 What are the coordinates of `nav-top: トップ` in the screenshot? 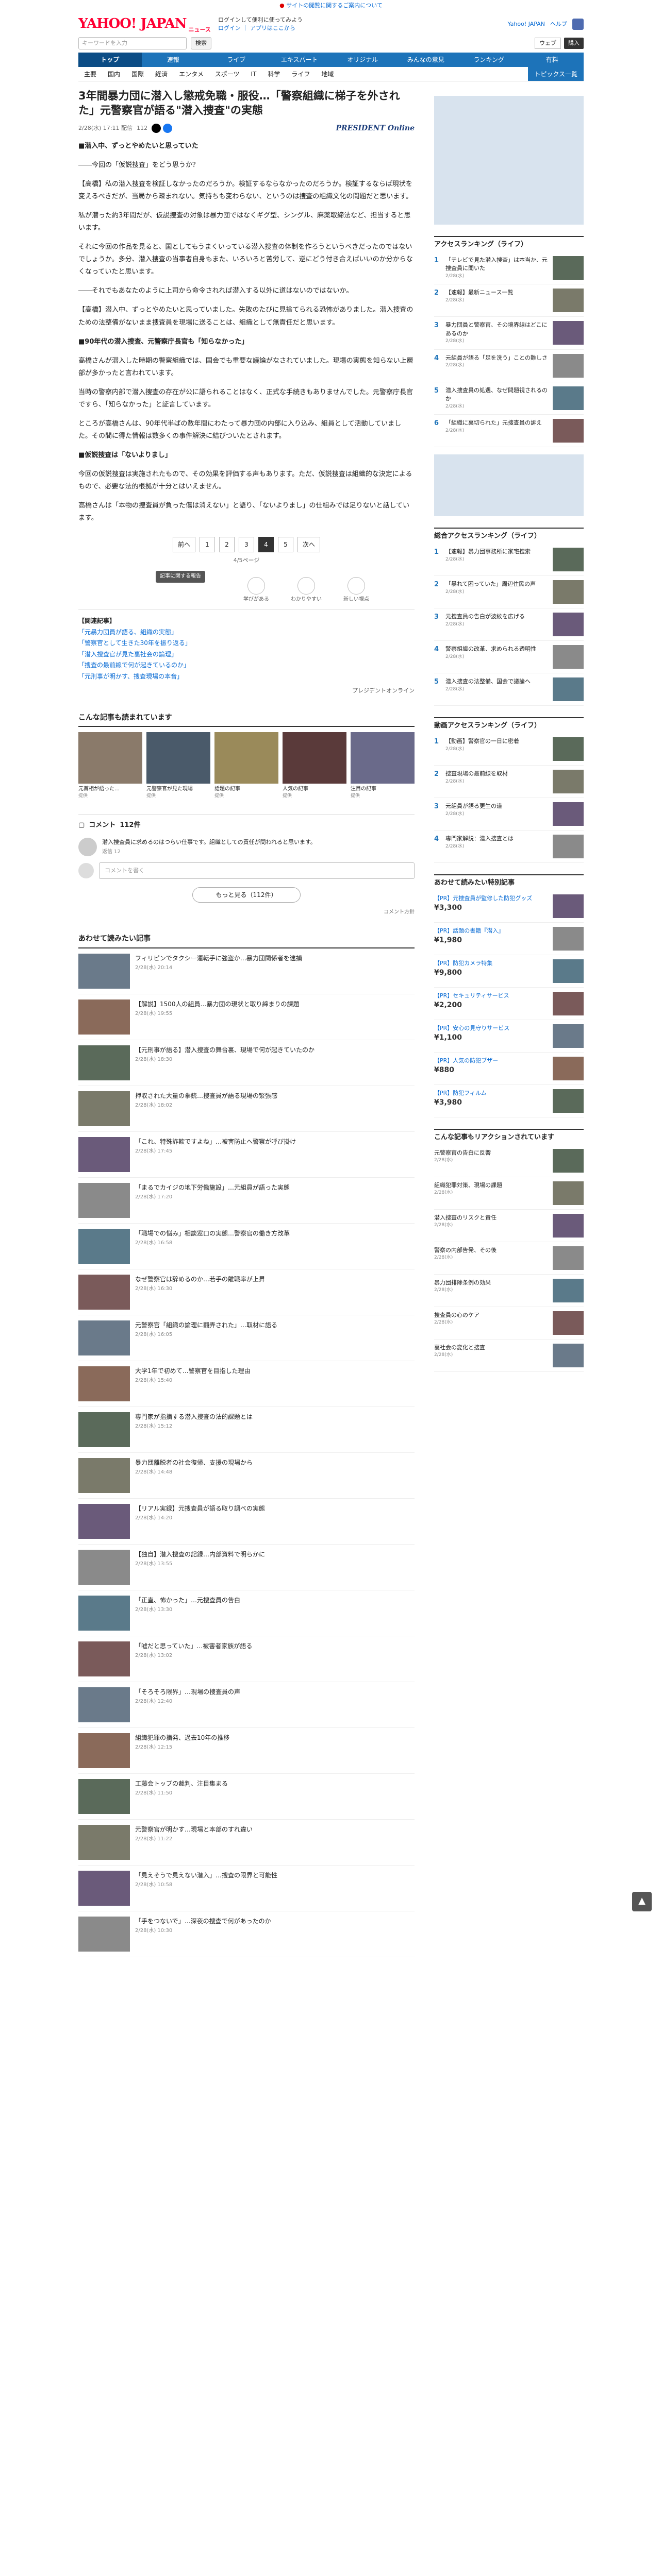 It's located at (110, 60).